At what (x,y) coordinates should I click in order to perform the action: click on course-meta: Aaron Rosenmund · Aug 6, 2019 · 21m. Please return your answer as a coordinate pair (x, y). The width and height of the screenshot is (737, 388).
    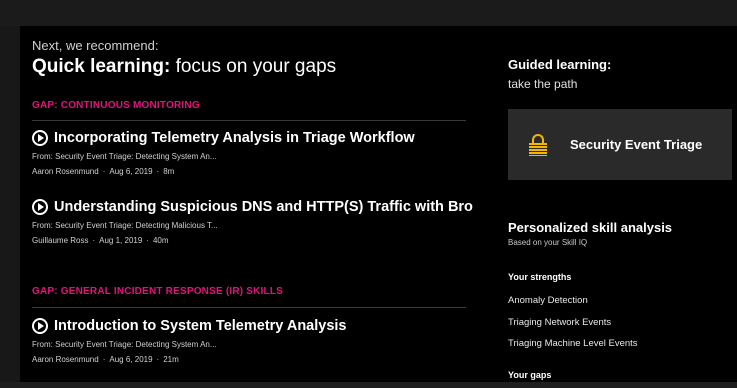
    Looking at the image, I should click on (257, 359).